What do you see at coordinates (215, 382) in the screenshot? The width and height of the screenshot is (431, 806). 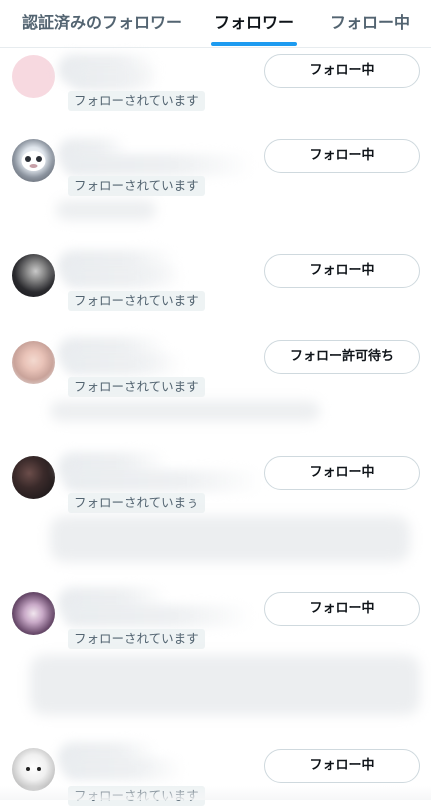 I see `list-item: フォローされています フォロー許可待ち` at bounding box center [215, 382].